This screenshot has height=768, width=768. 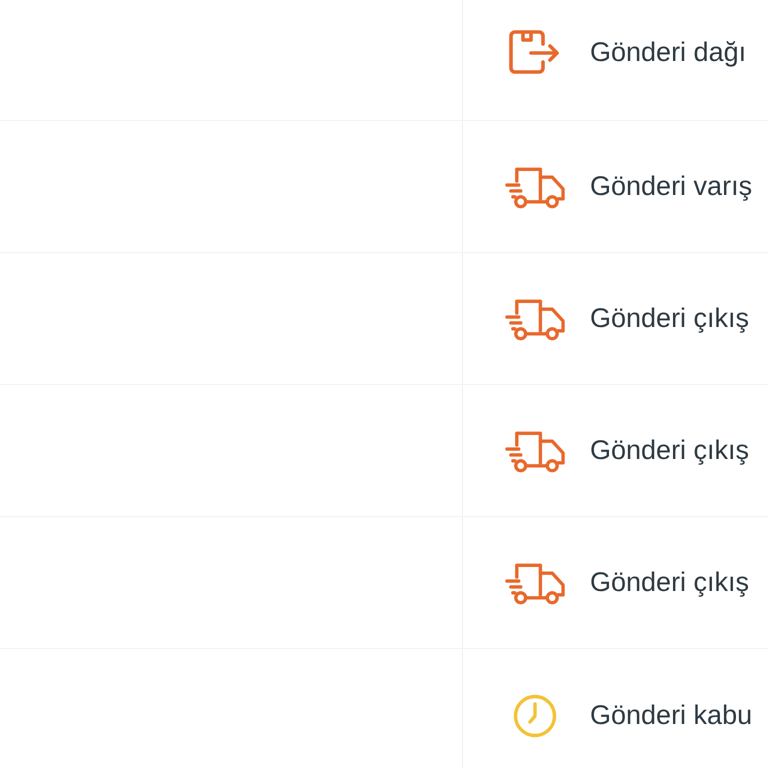 I want to click on status-text: Gönderi dağı, so click(x=668, y=52).